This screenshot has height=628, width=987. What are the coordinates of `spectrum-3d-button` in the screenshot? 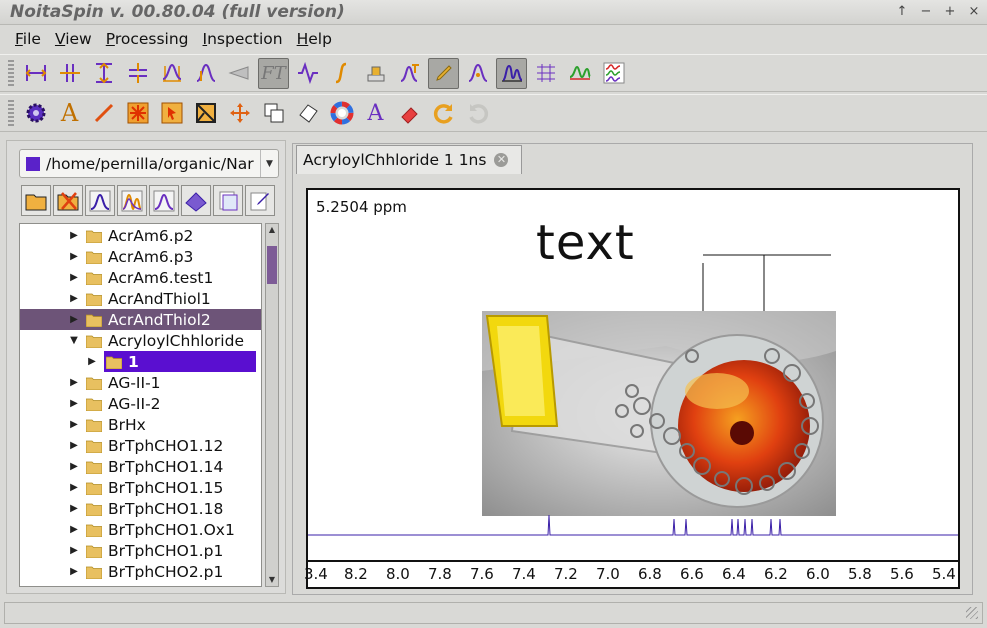 It's located at (196, 200).